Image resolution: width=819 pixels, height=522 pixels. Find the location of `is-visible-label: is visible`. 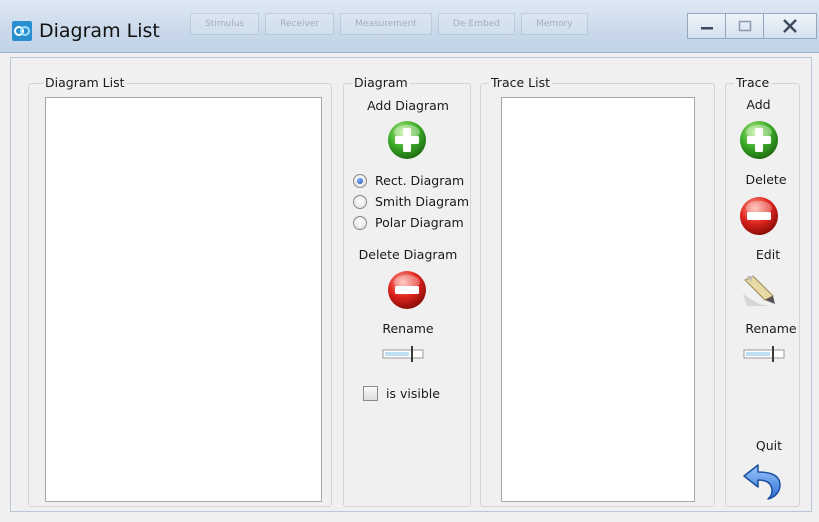

is-visible-label: is visible is located at coordinates (413, 393).